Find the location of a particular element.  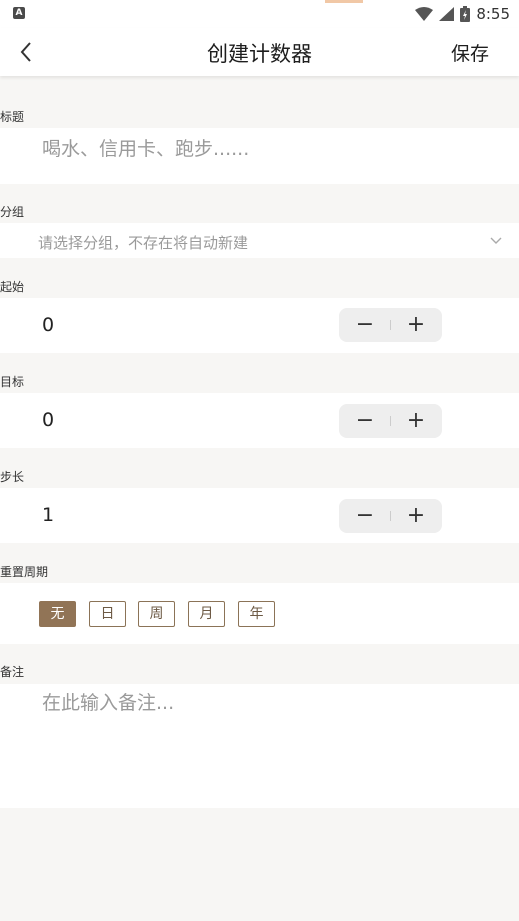

save-button: 保存 is located at coordinates (470, 52).